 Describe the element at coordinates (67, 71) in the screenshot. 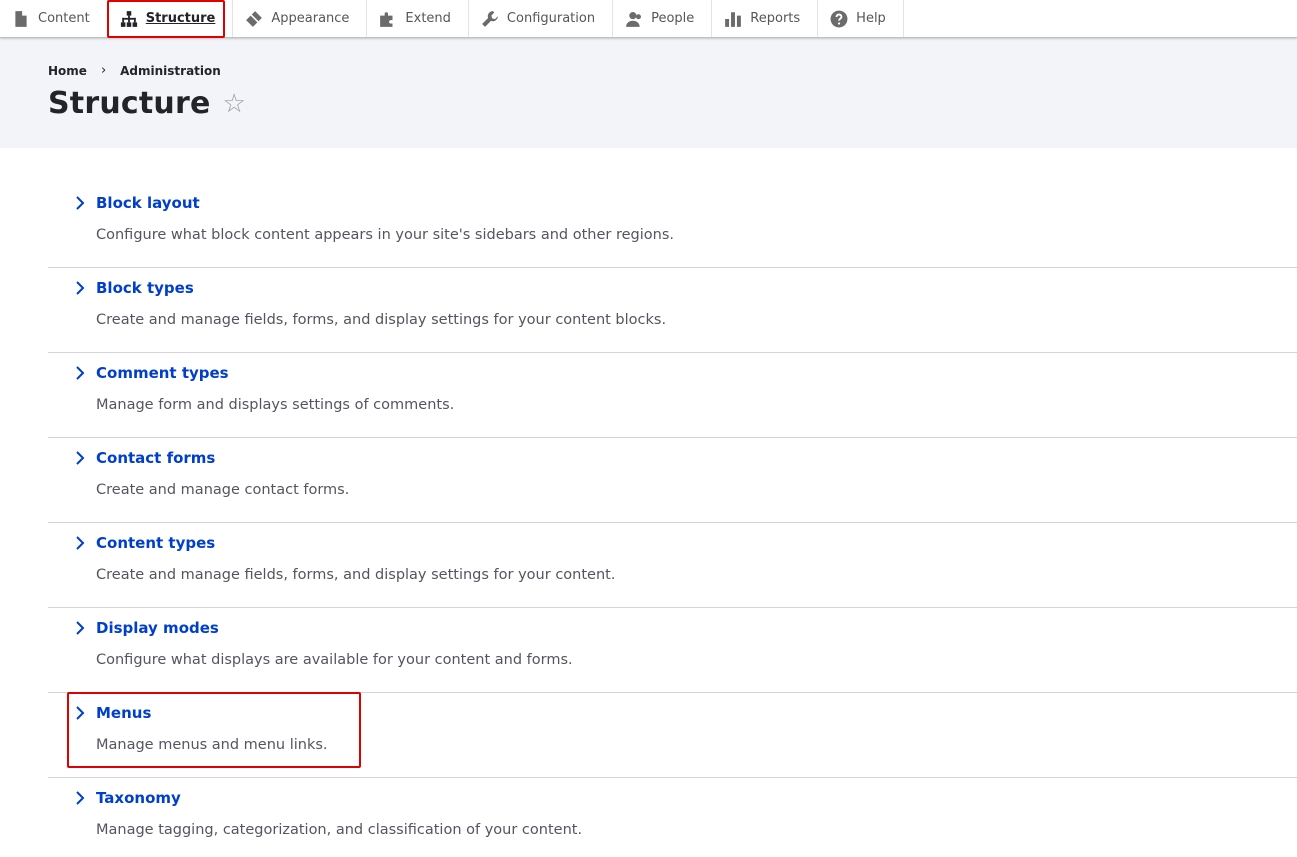

I see `breadcrumb-home: Home` at that location.